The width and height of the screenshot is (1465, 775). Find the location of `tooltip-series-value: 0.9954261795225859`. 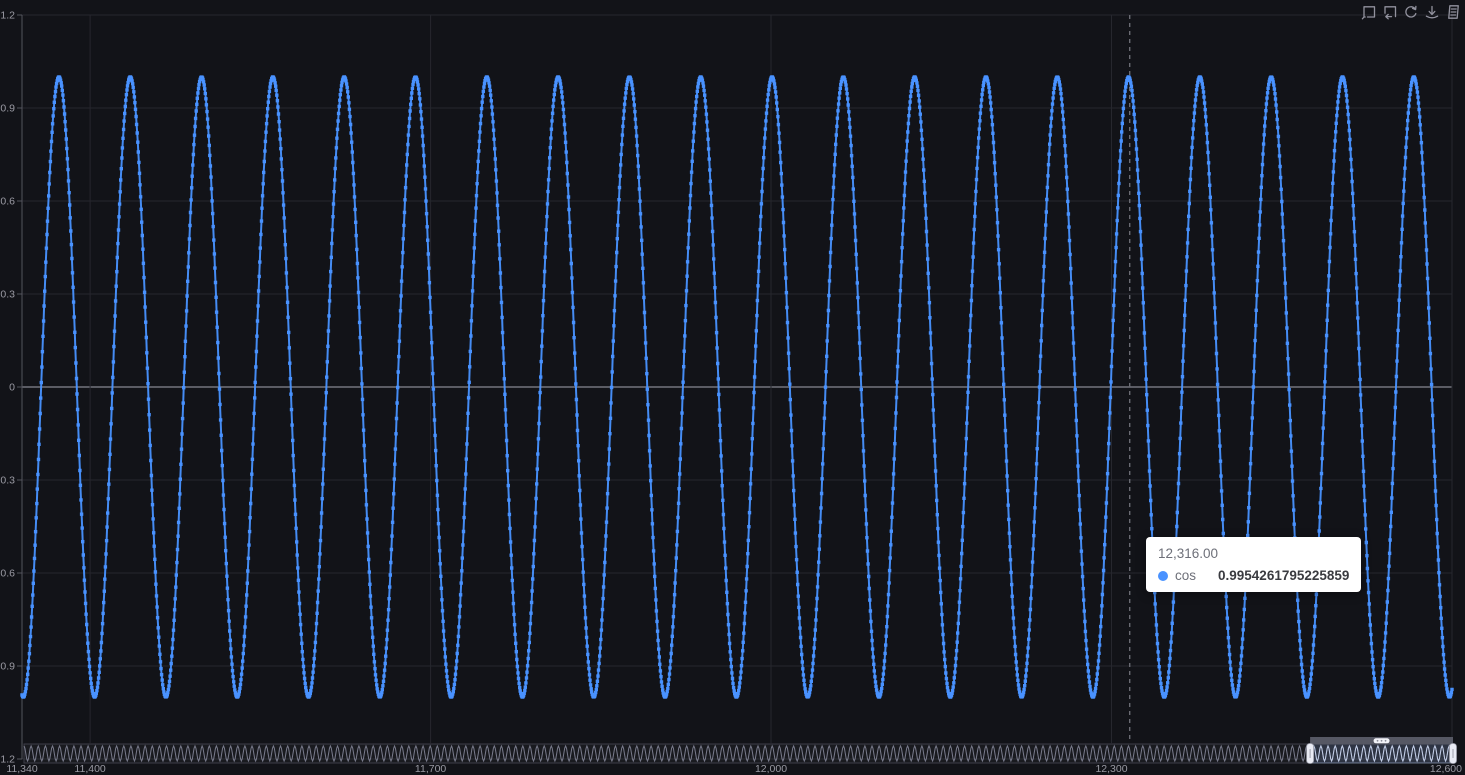

tooltip-series-value: 0.9954261795225859 is located at coordinates (1284, 575).